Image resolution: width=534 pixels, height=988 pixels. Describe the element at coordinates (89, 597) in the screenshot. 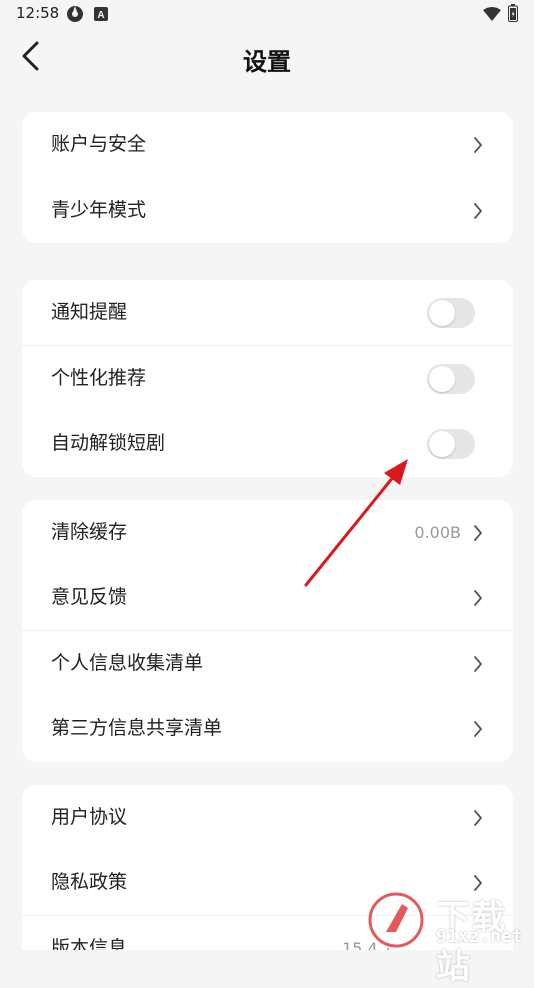

I see `feedback-label: 意见反馈` at that location.